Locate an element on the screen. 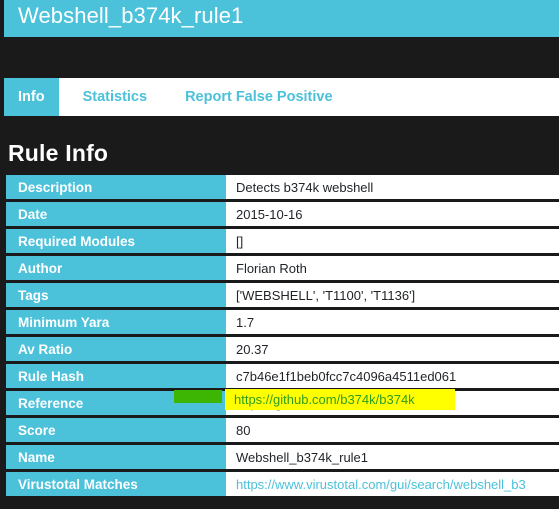  reference-link-overlay-text: https://github.com/b374k/b374k is located at coordinates (324, 399).